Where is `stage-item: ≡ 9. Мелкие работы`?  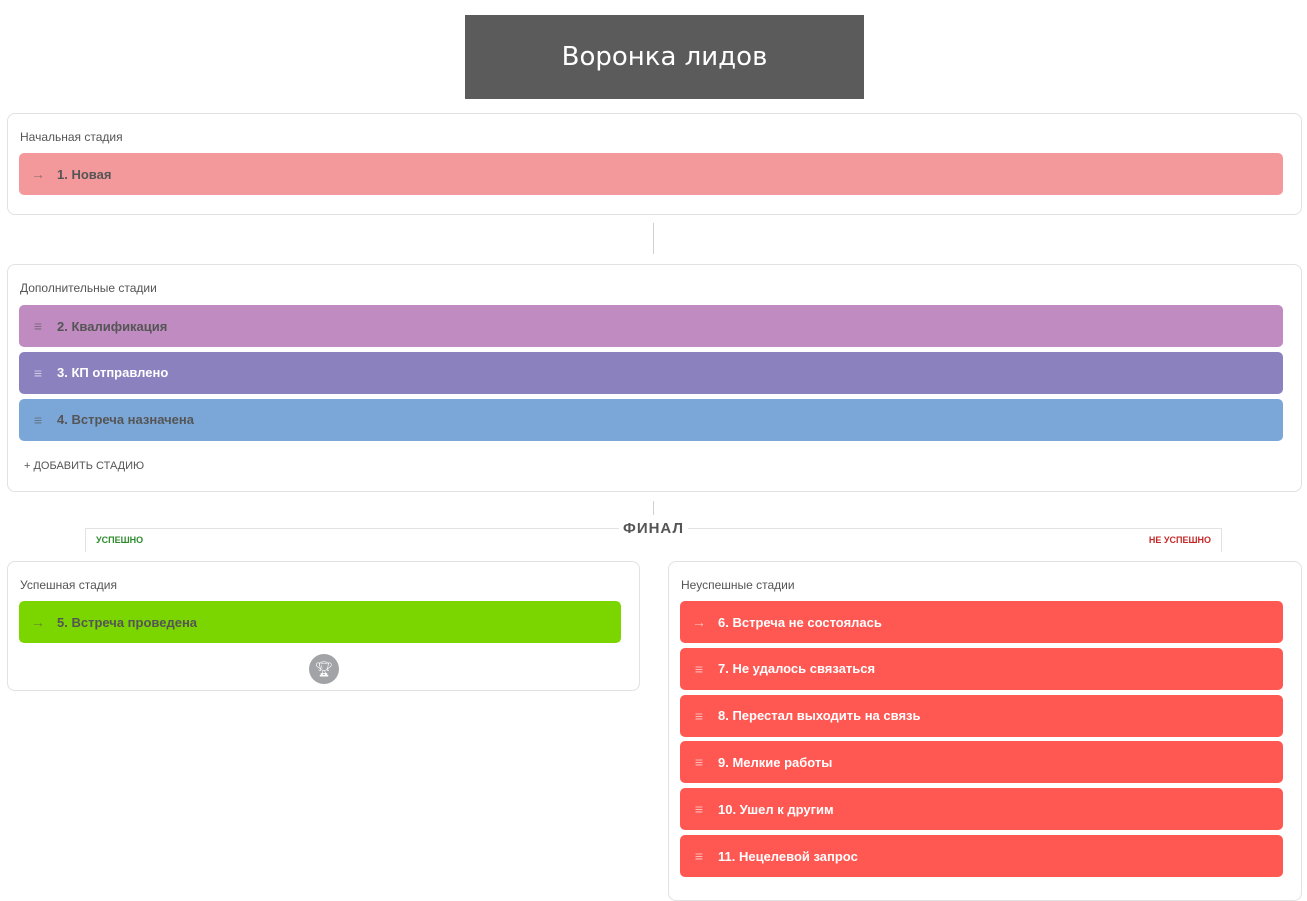
stage-item: ≡ 9. Мелкие работы is located at coordinates (981, 762).